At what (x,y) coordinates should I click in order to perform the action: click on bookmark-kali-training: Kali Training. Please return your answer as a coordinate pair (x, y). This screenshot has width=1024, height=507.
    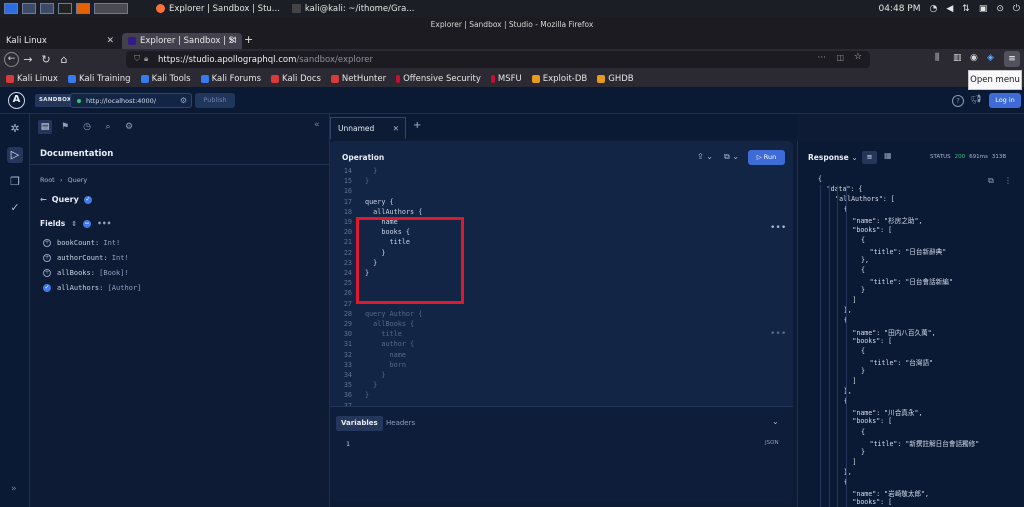
    Looking at the image, I should click on (99, 79).